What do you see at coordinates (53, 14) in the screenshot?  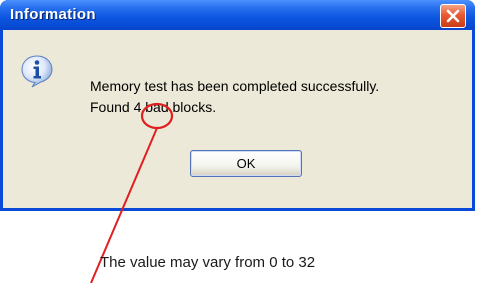 I see `dialog-title: Information` at bounding box center [53, 14].